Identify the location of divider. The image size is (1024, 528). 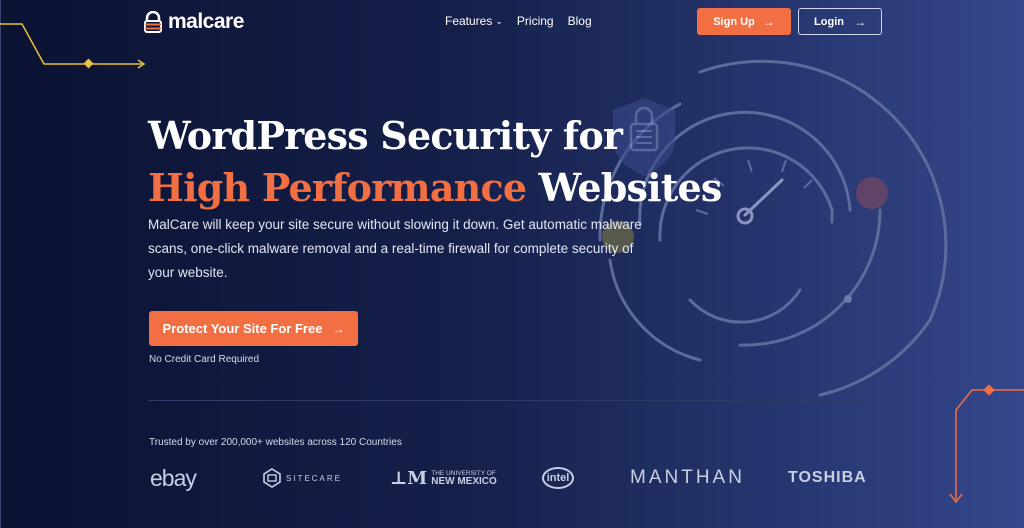
(508, 400).